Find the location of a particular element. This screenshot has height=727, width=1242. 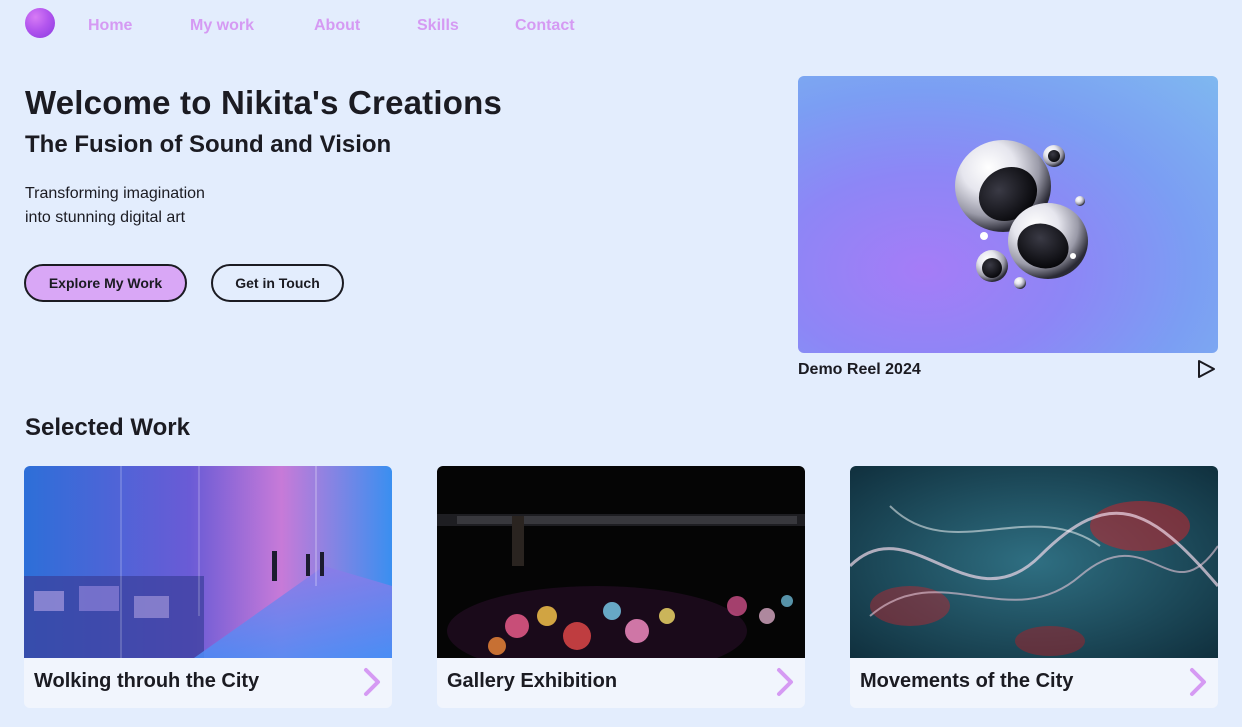

nav-contact: Contact is located at coordinates (545, 26).